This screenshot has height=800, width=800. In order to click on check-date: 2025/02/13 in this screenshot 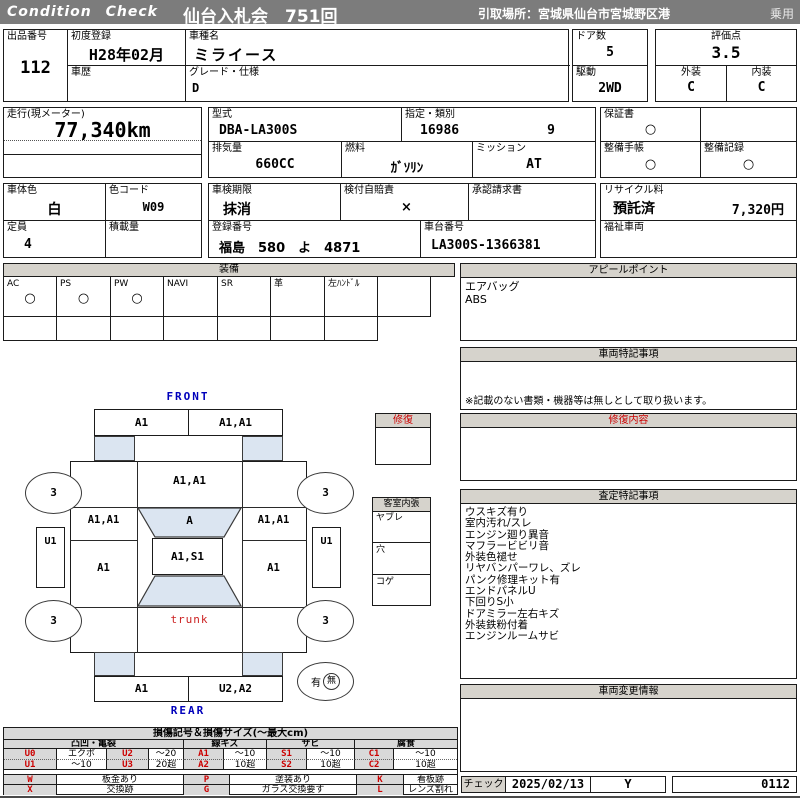, I will do `click(548, 784)`.